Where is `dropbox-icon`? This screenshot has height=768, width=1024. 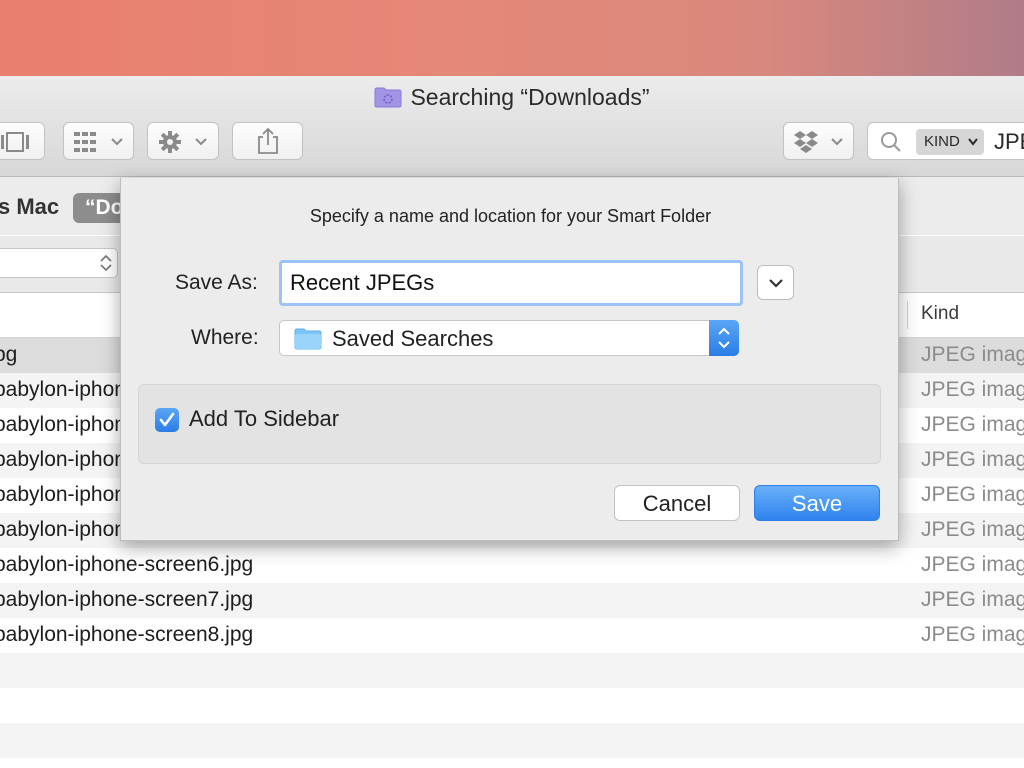
dropbox-icon is located at coordinates (818, 142).